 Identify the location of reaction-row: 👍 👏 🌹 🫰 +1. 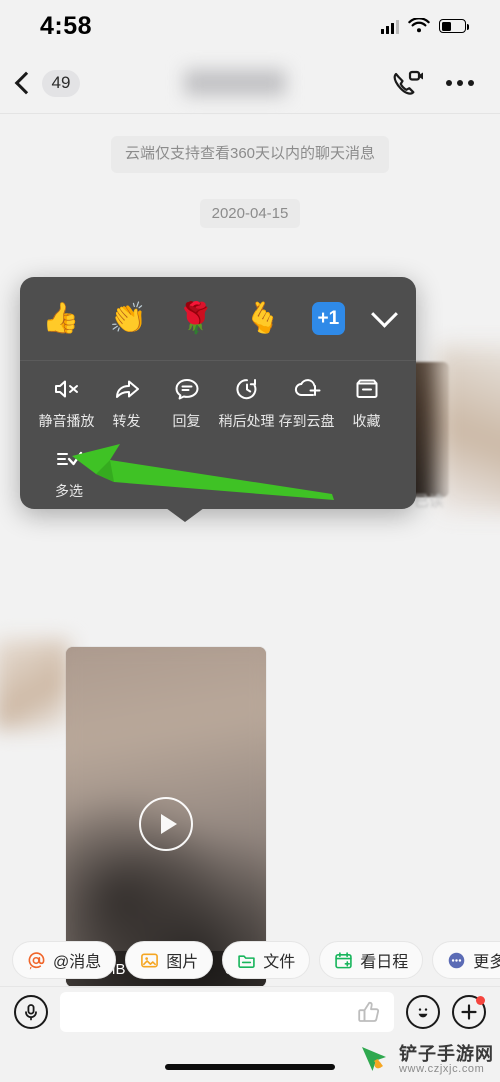
(218, 319).